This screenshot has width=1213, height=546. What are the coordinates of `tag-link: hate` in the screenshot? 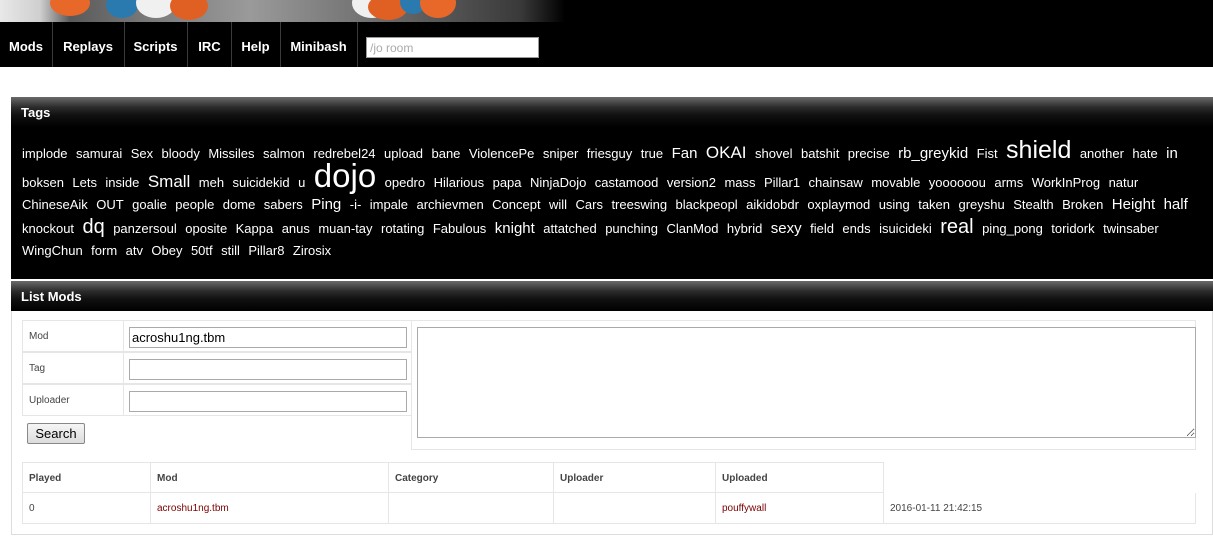 It's located at (1144, 153).